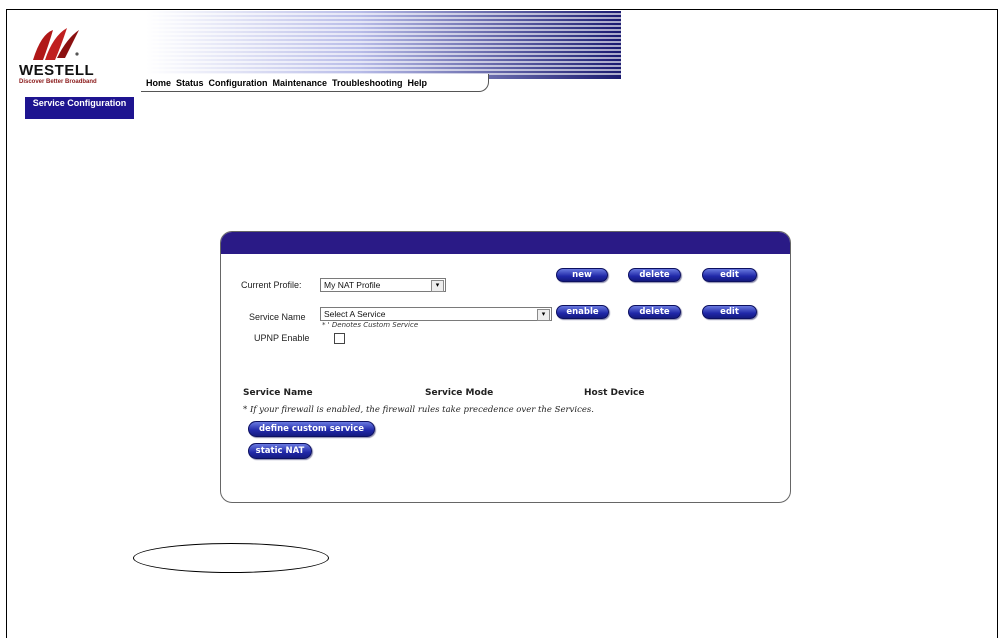  What do you see at coordinates (729, 312) in the screenshot?
I see `edit-service-button: edit` at bounding box center [729, 312].